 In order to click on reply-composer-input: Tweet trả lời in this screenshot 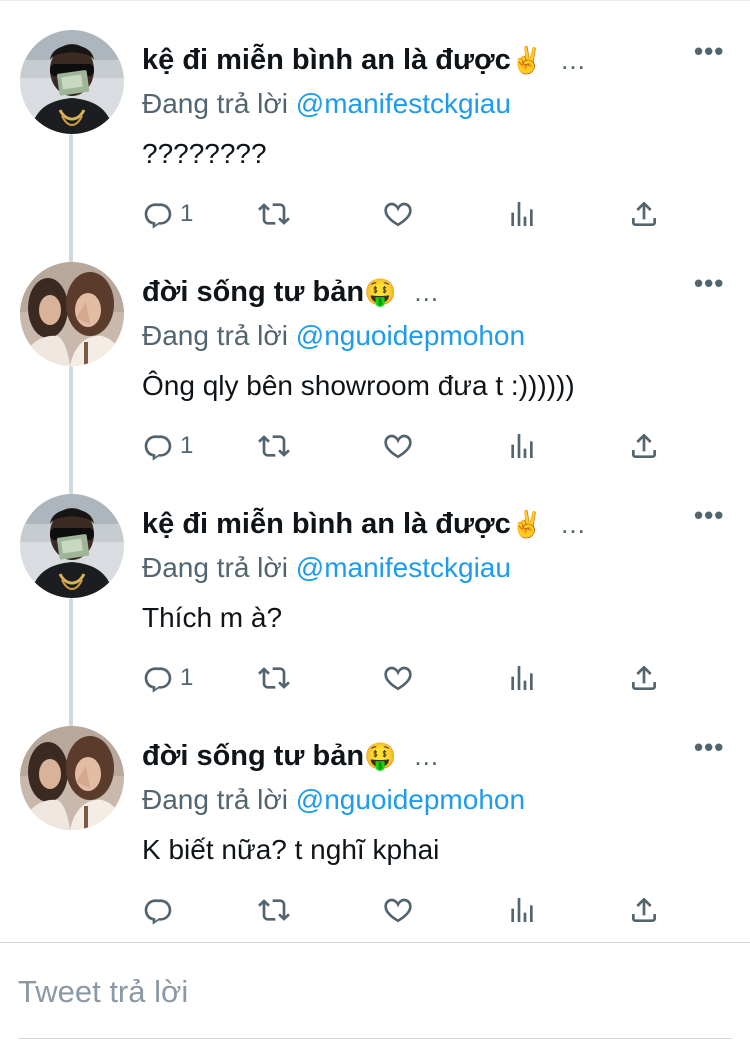, I will do `click(103, 992)`.